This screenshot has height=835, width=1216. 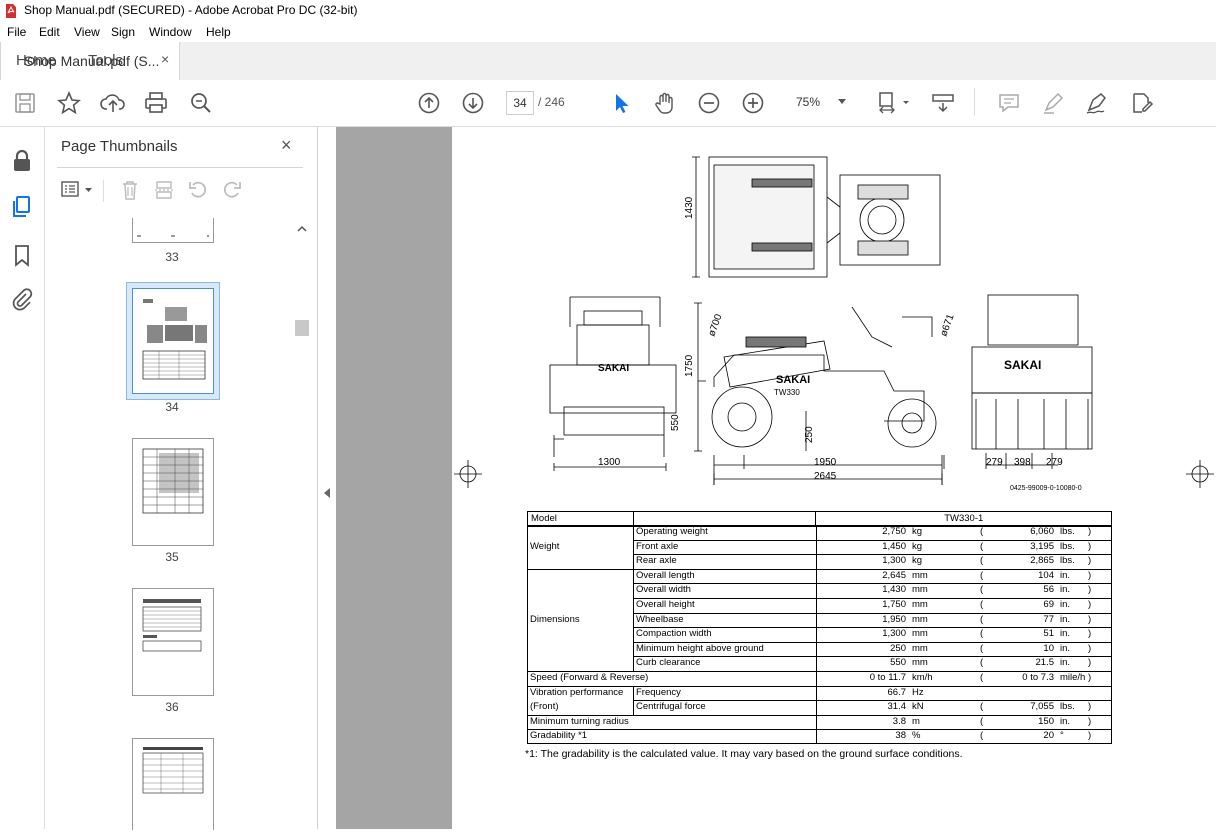 What do you see at coordinates (11, 11) in the screenshot?
I see `acrobat-icon` at bounding box center [11, 11].